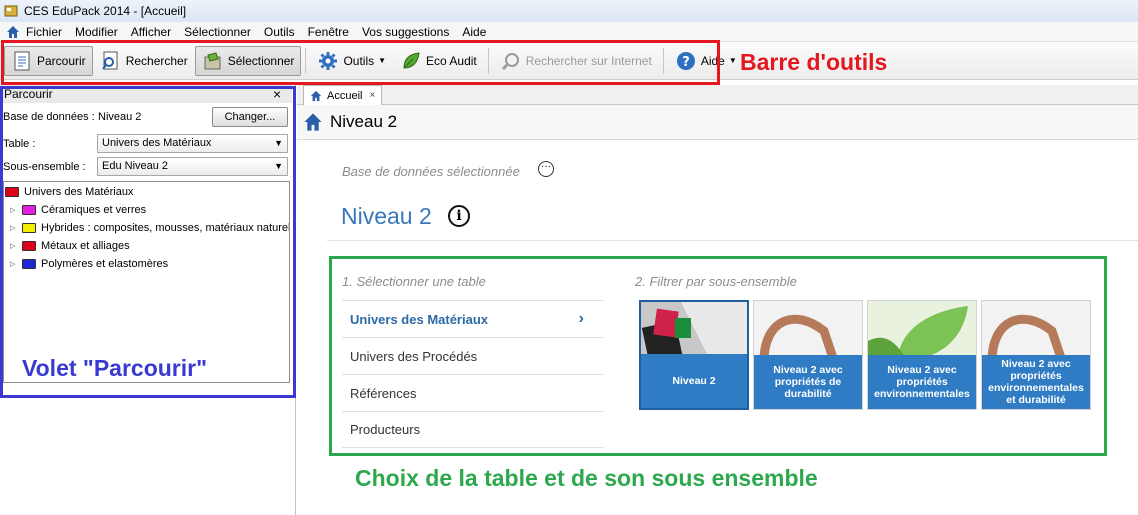 Image resolution: width=1138 pixels, height=515 pixels. Describe the element at coordinates (360, 62) in the screenshot. I see `toolbar-annotation-box` at that location.